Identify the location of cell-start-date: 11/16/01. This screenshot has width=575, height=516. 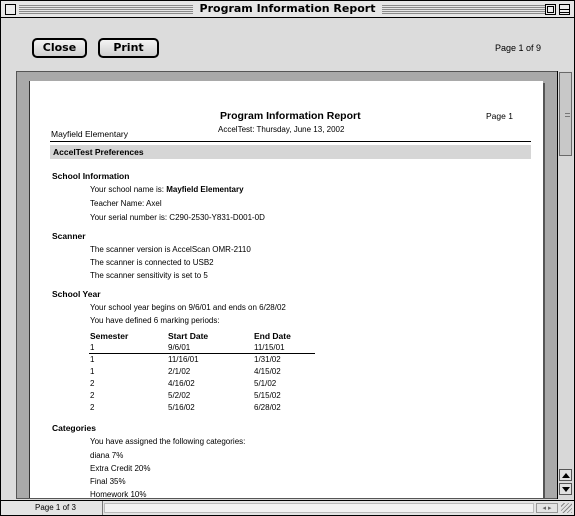
(183, 359).